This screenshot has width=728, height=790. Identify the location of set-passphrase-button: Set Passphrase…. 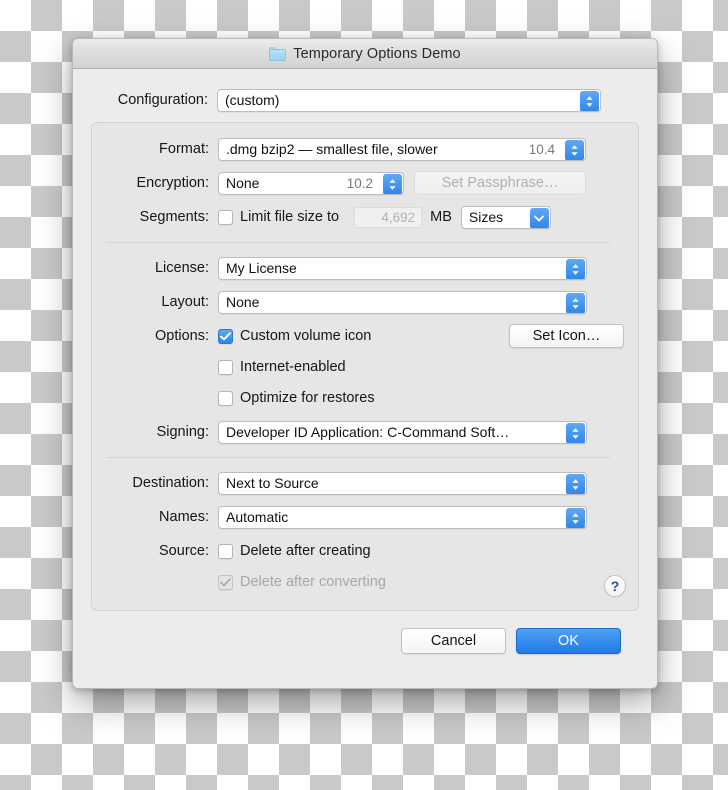
(500, 183).